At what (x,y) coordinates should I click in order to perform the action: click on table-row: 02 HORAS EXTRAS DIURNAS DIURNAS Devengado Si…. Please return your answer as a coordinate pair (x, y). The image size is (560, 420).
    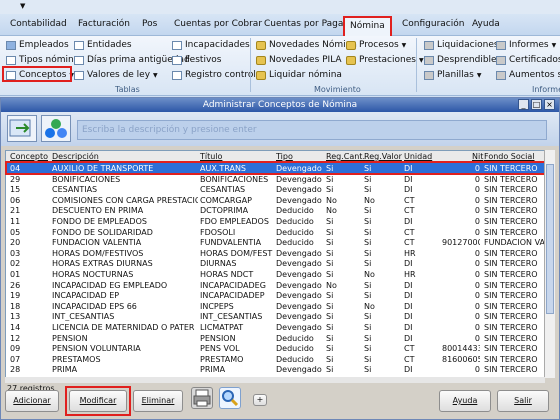
    Looking at the image, I should click on (275, 263).